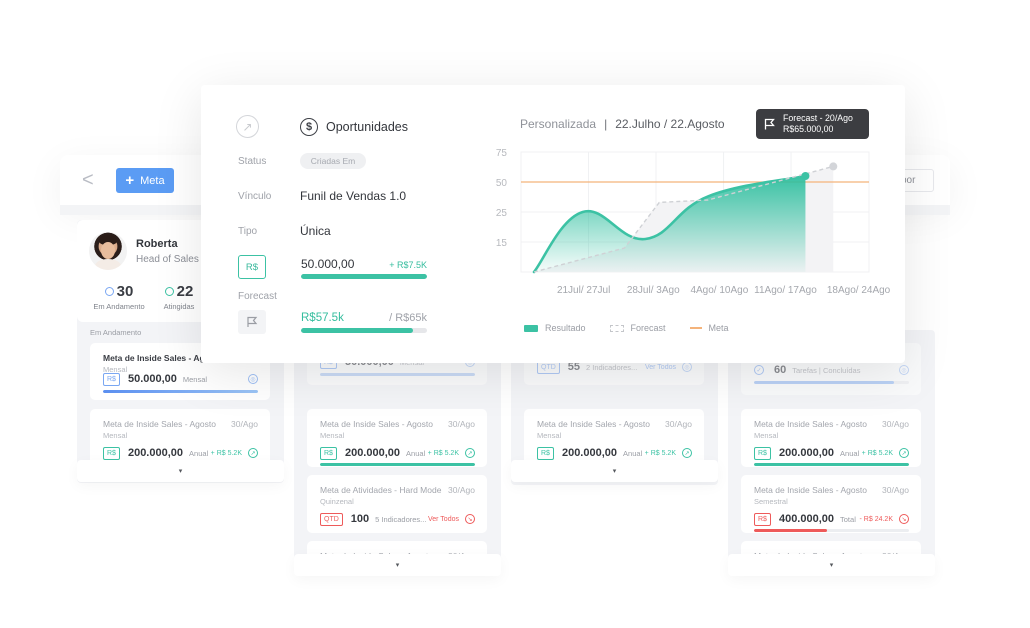 The width and height of the screenshot is (1030, 628). Describe the element at coordinates (771, 501) in the screenshot. I see `goal-period: Semestral` at that location.